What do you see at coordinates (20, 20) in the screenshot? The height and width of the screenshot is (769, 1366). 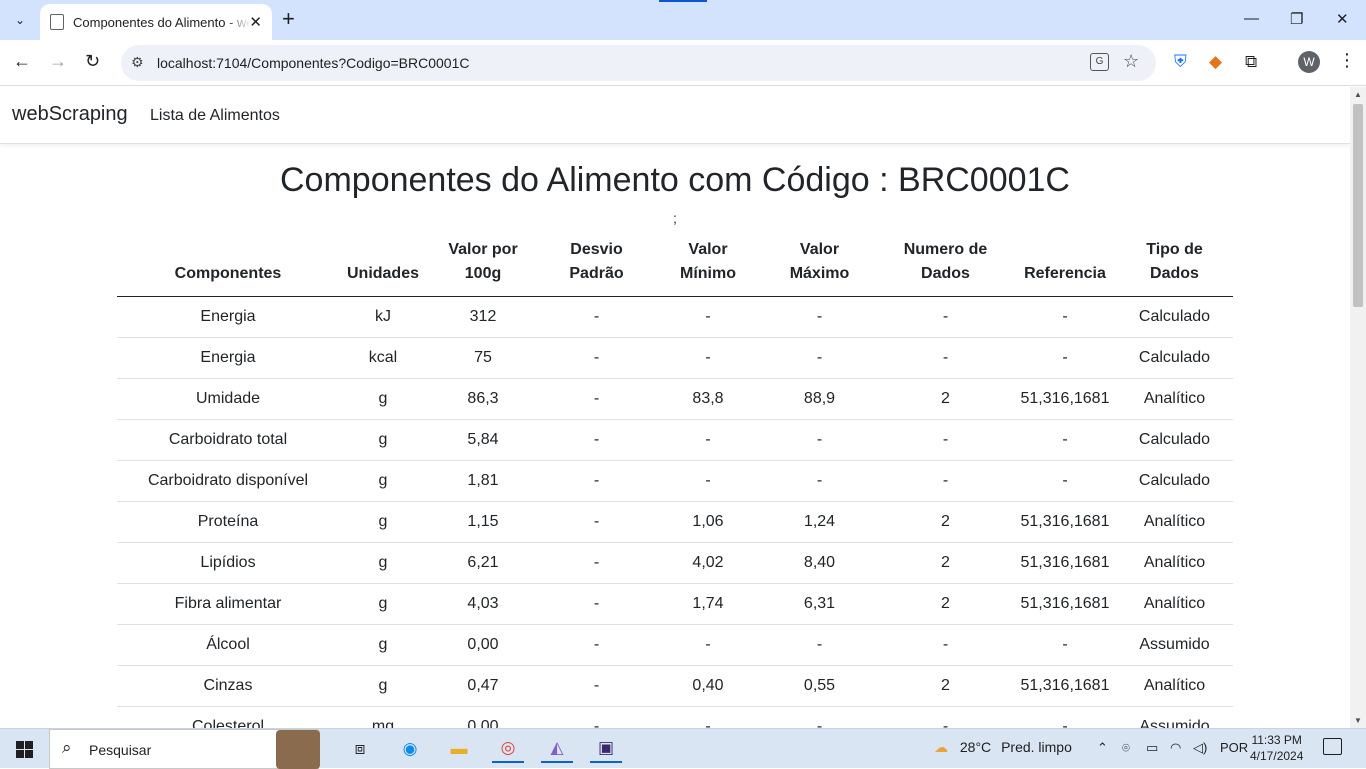 I see `tab-search-chevron-icon: ⌄` at bounding box center [20, 20].